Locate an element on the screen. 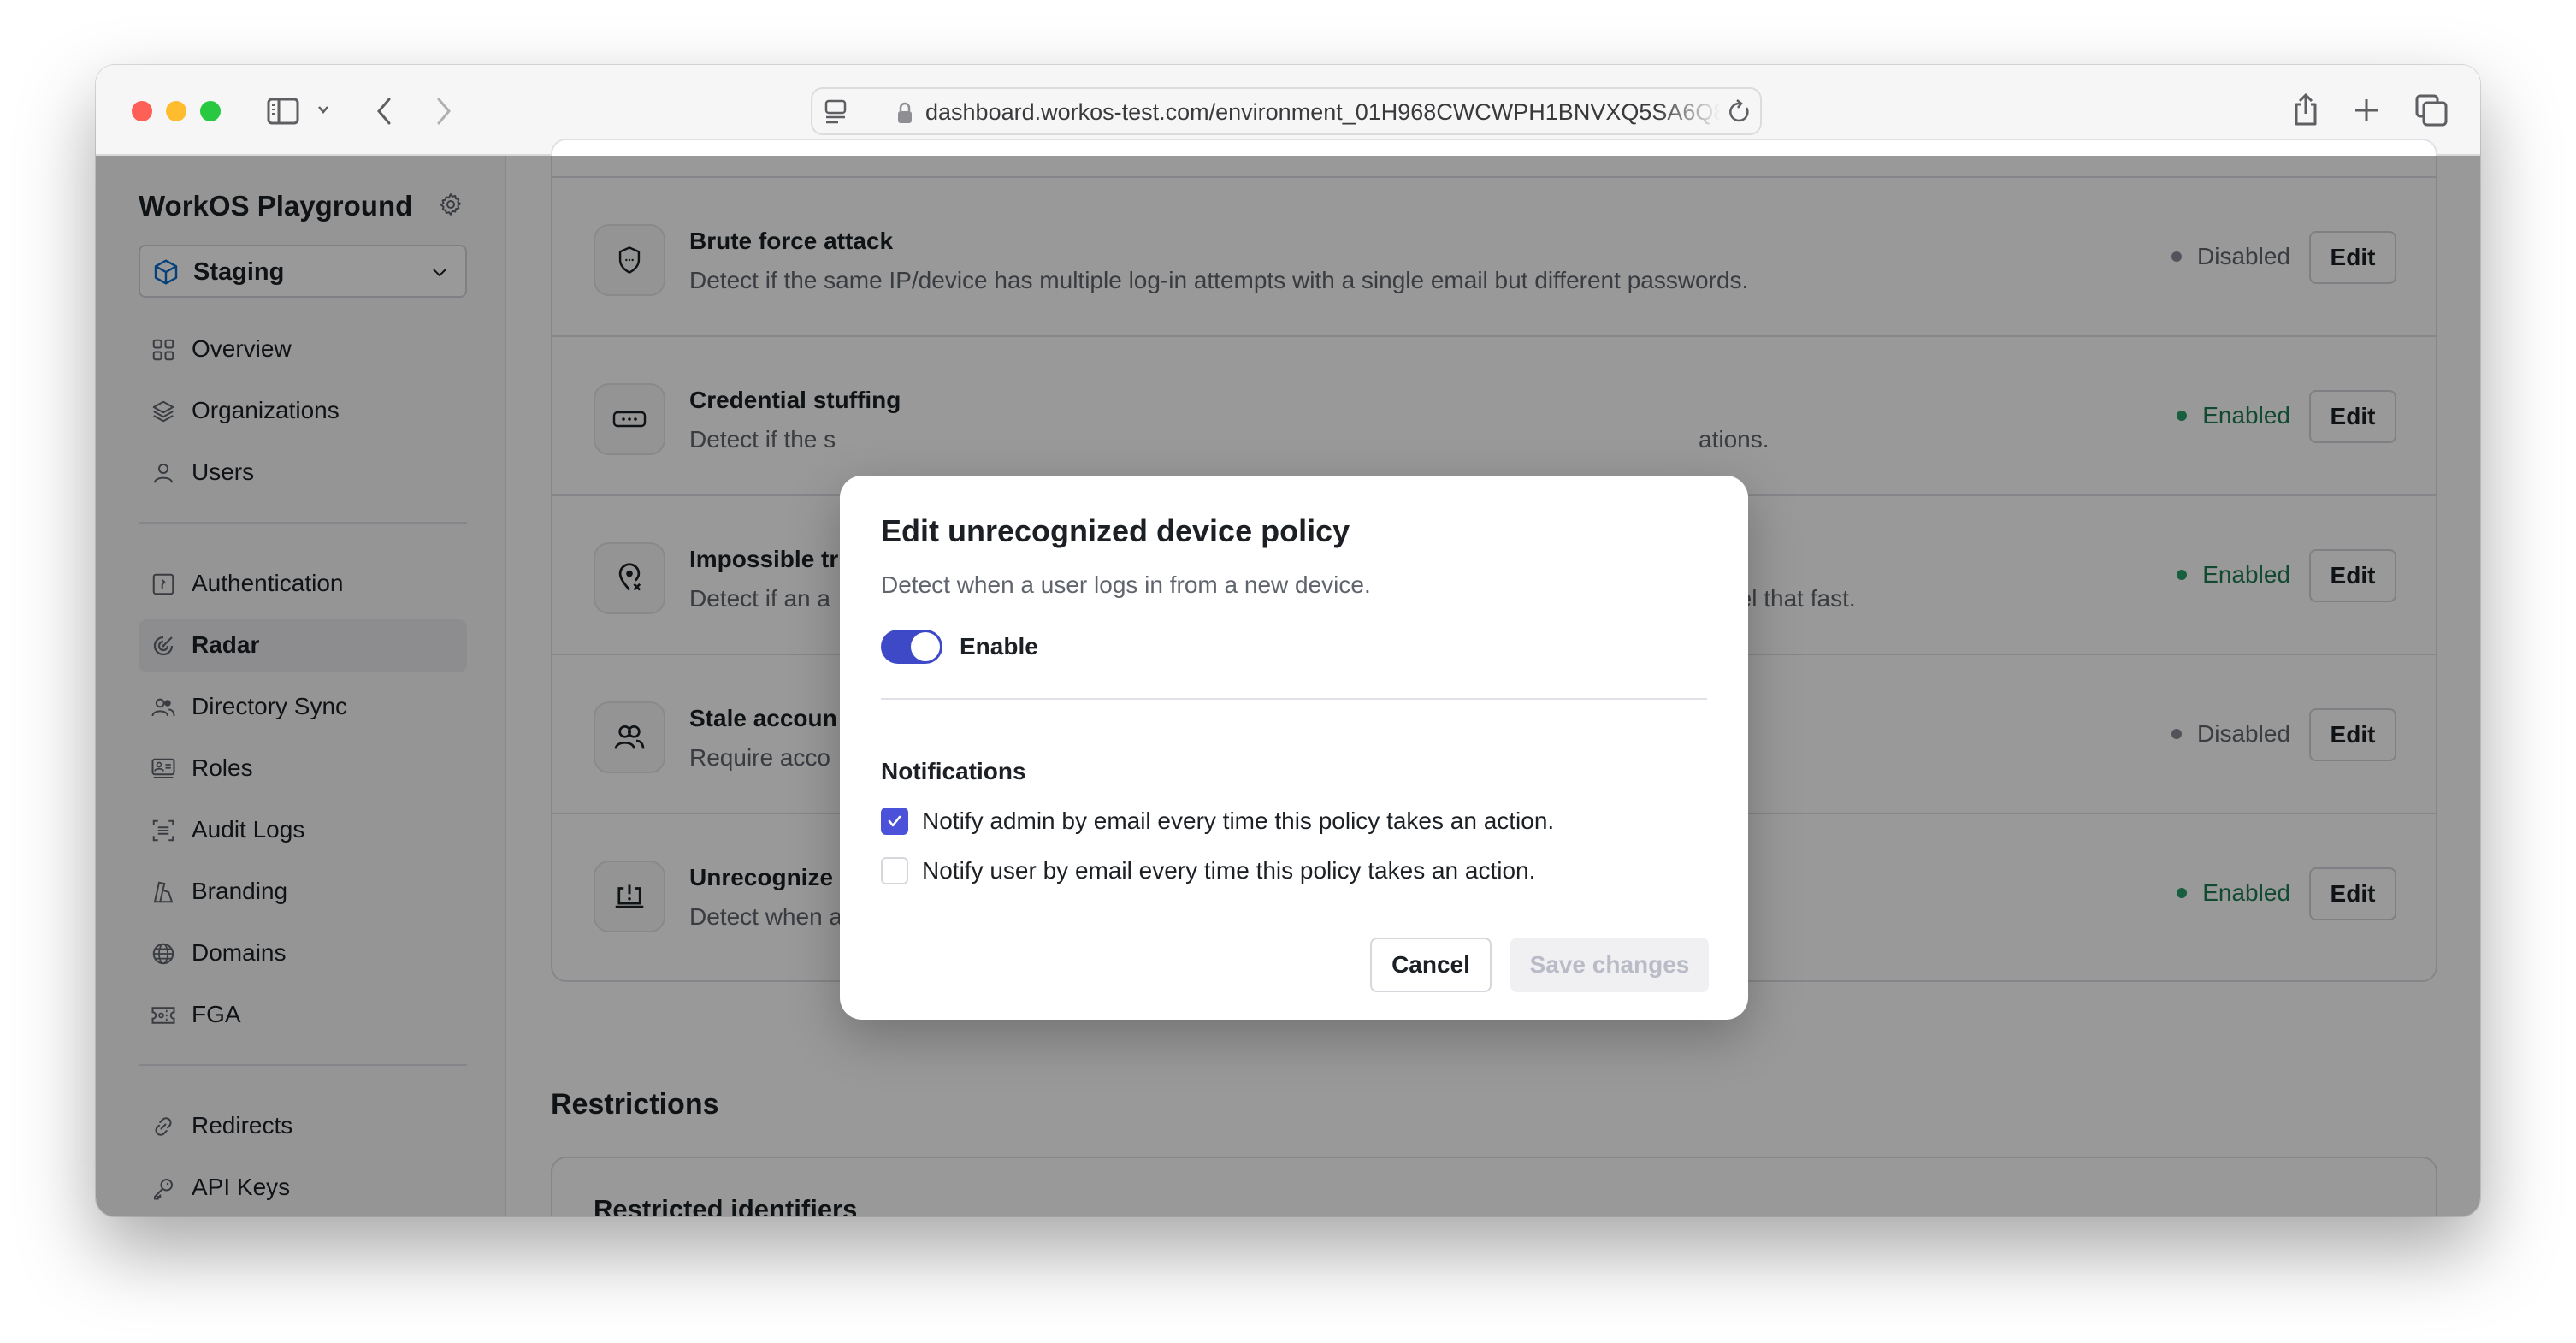 The image size is (2576, 1343). share-icon is located at coordinates (2305, 110).